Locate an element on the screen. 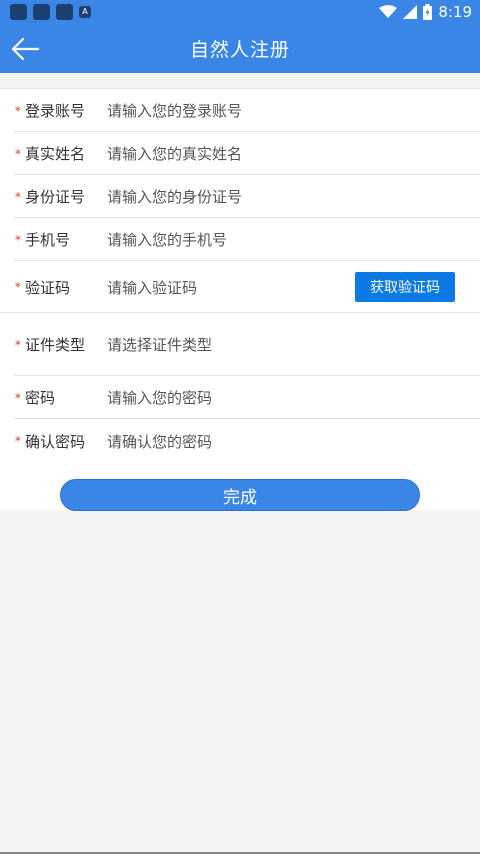 This screenshot has width=480, height=854. clock: 8:19 is located at coordinates (455, 12).